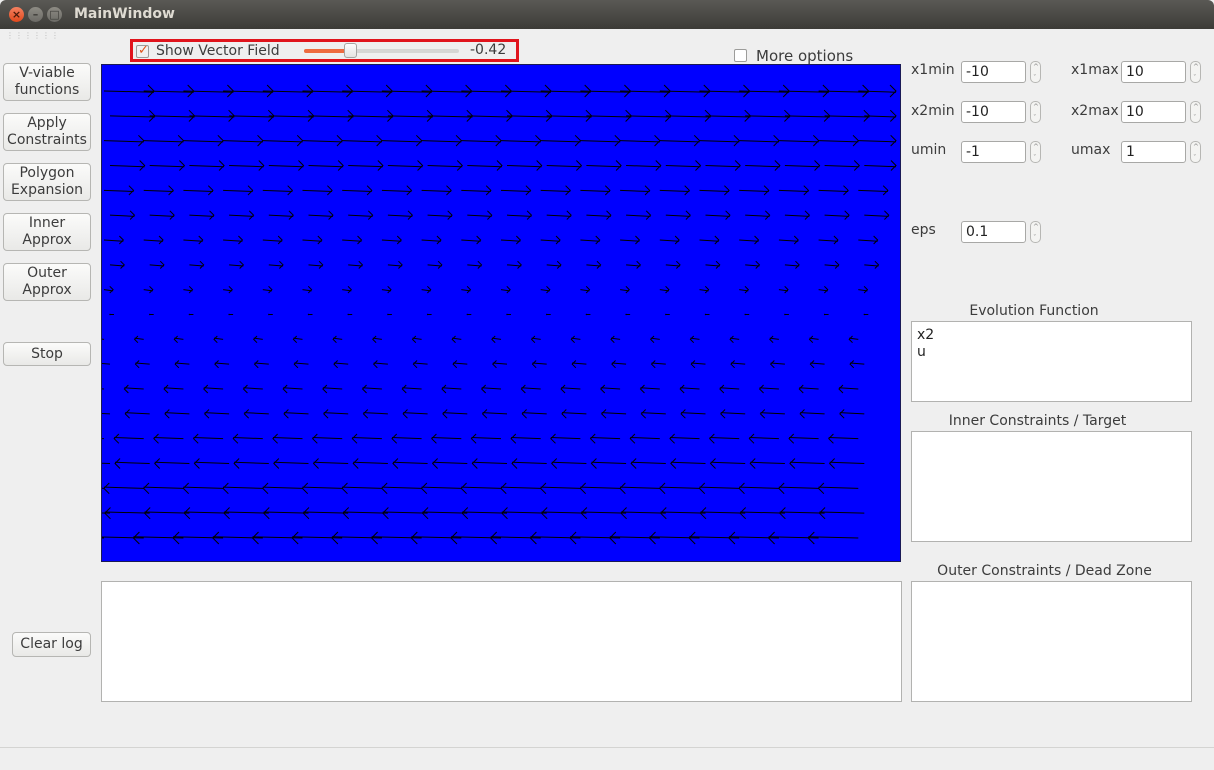 This screenshot has height=770, width=1214. What do you see at coordinates (54, 14) in the screenshot?
I see `maximize-window-button: □` at bounding box center [54, 14].